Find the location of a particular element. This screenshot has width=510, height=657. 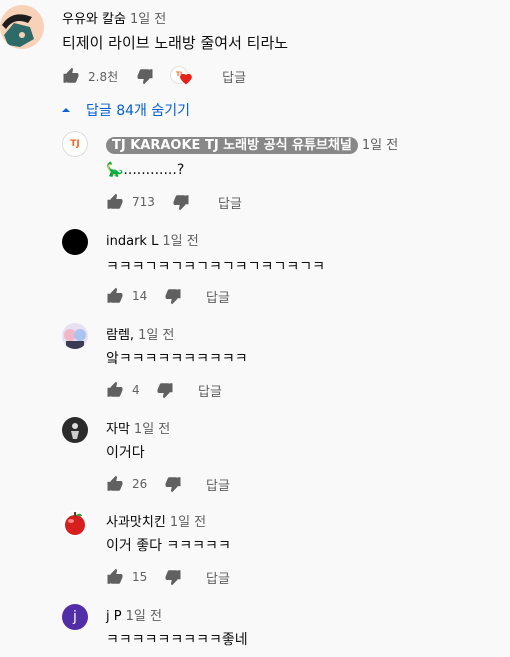

comment-text: 티제이 라이브 노래방 줄여서 티라노 is located at coordinates (175, 43).